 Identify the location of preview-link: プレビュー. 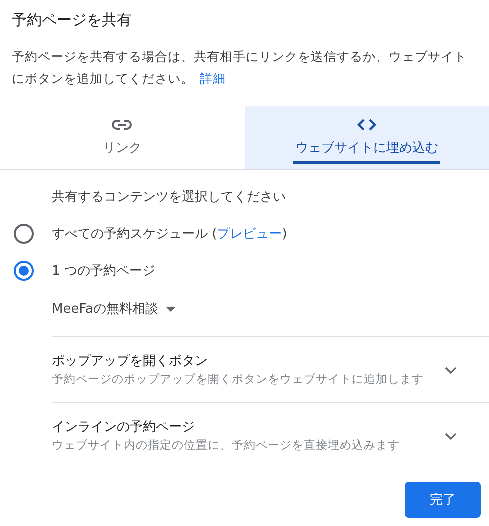
(249, 234).